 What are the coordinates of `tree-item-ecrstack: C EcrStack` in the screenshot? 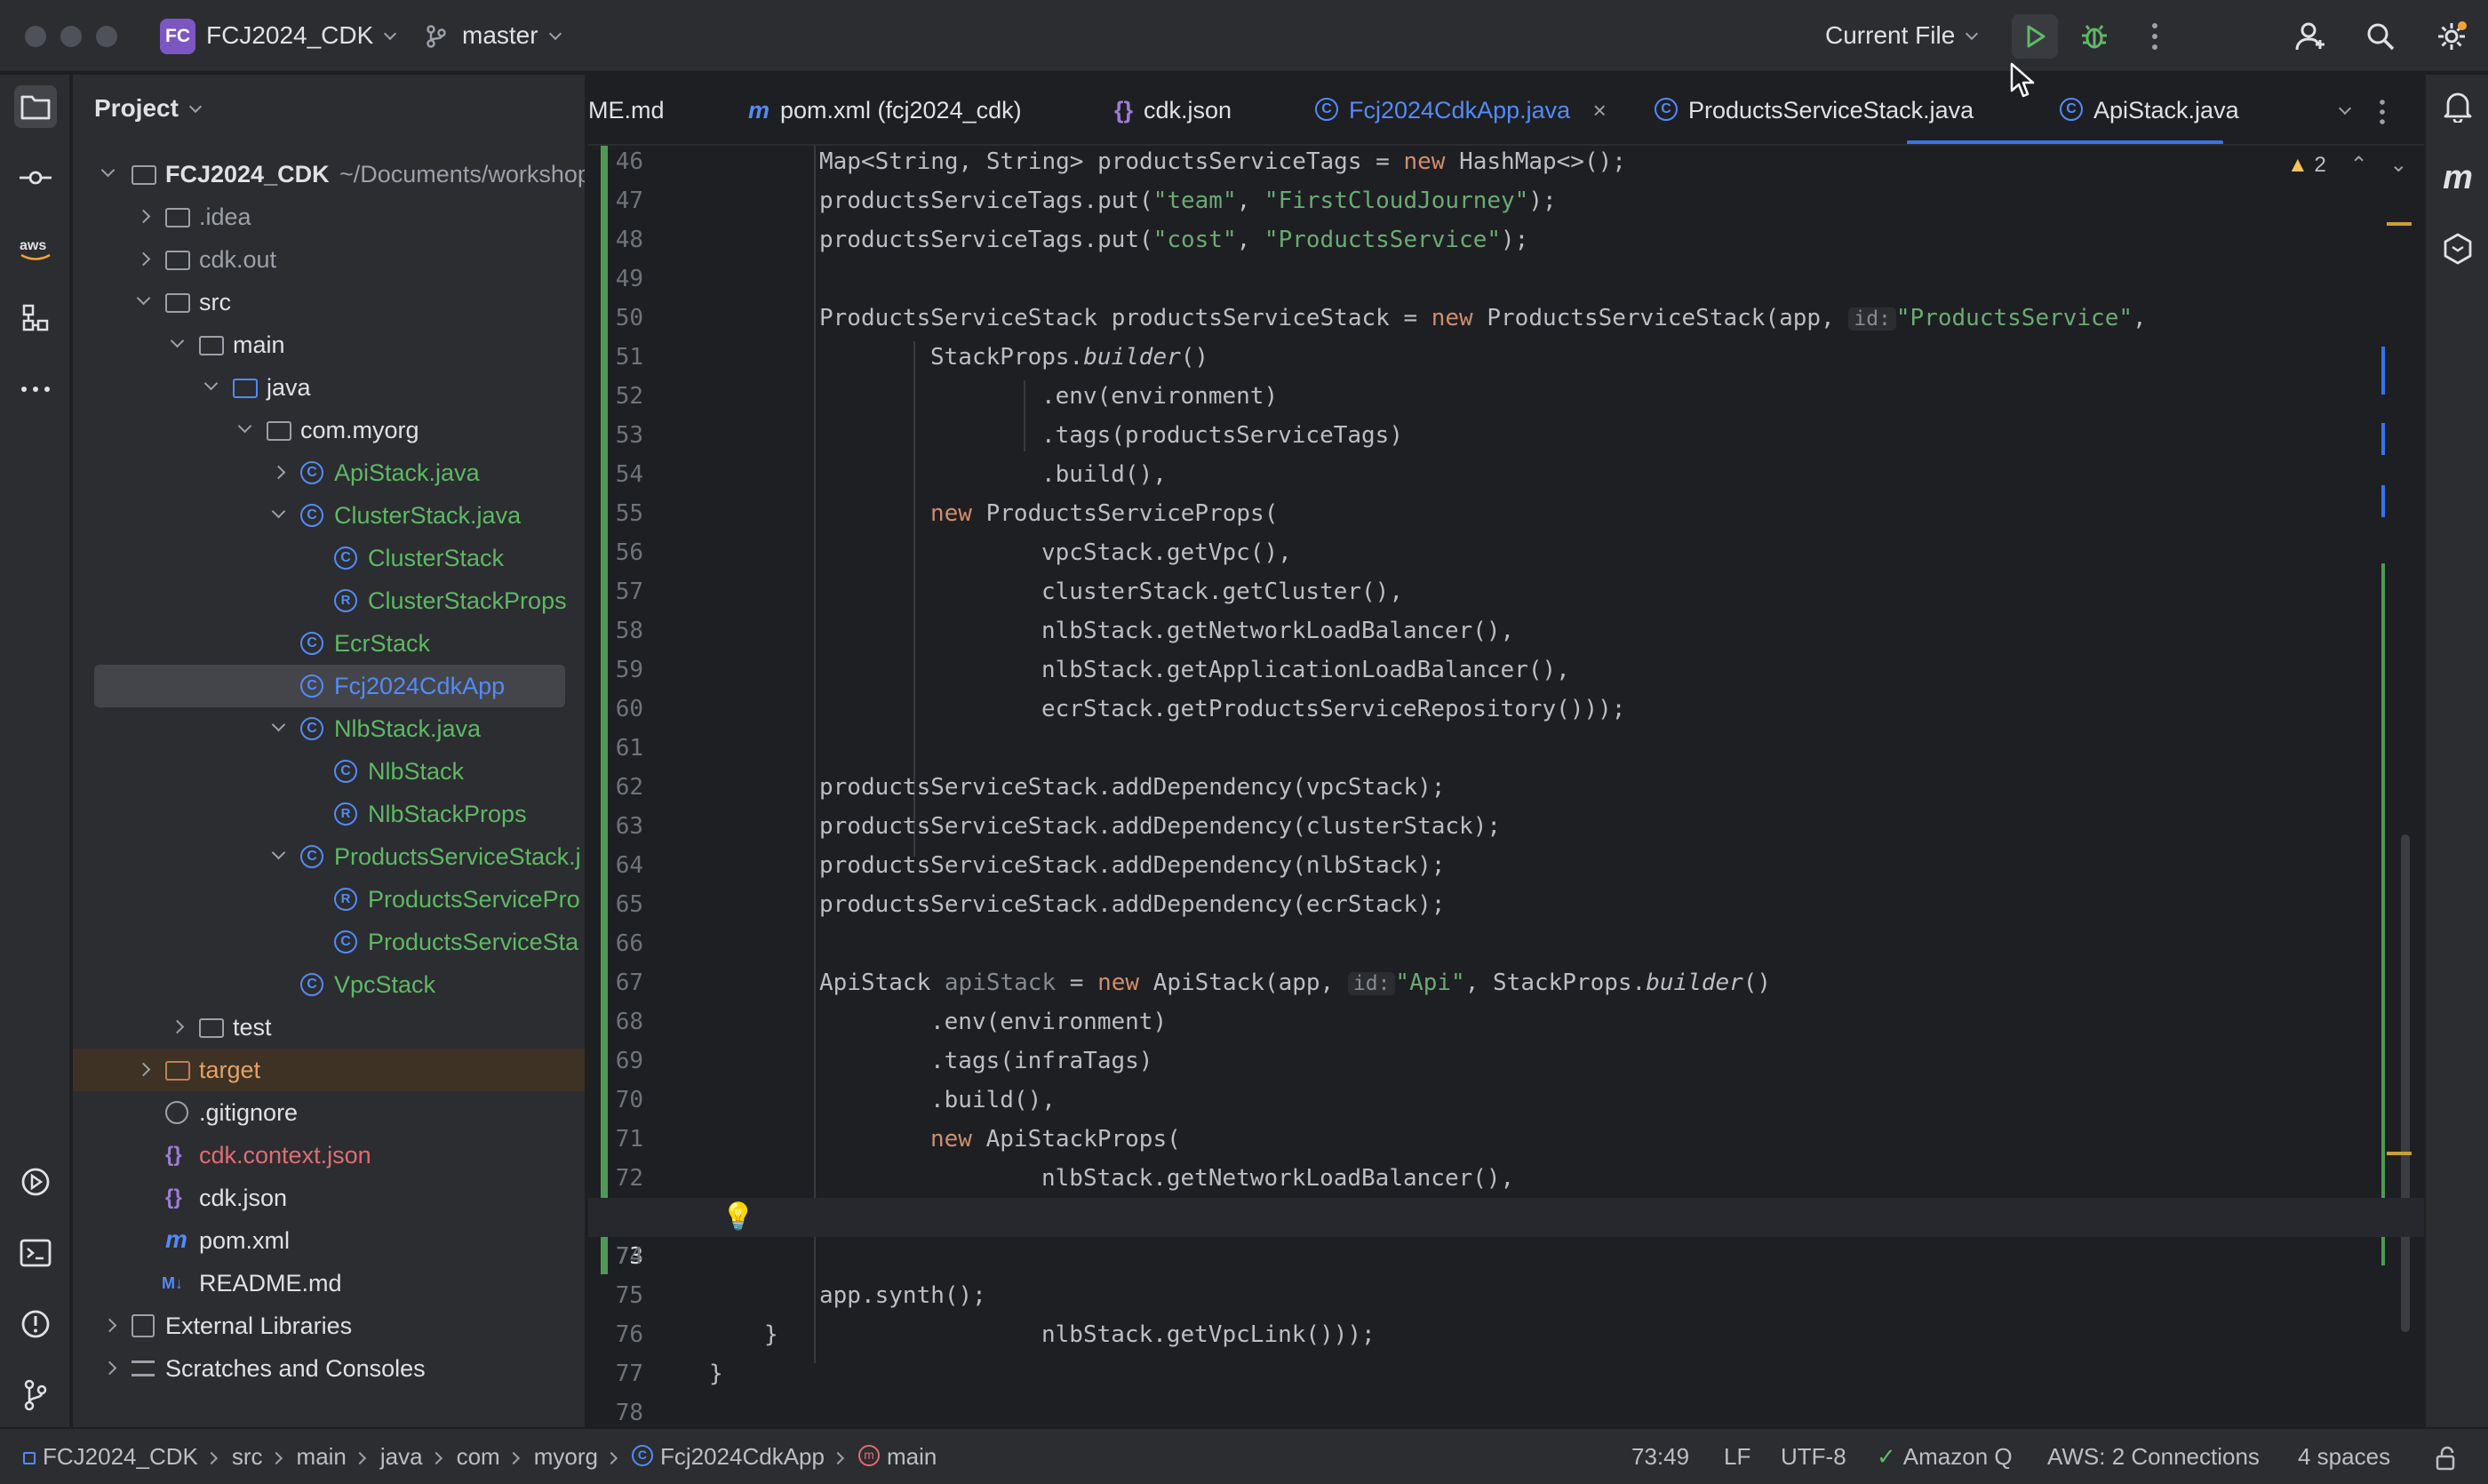 It's located at (329, 643).